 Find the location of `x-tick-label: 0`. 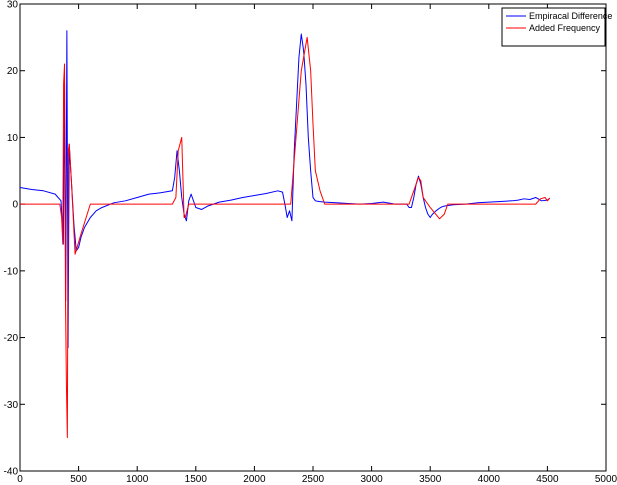

x-tick-label: 0 is located at coordinates (20, 479).